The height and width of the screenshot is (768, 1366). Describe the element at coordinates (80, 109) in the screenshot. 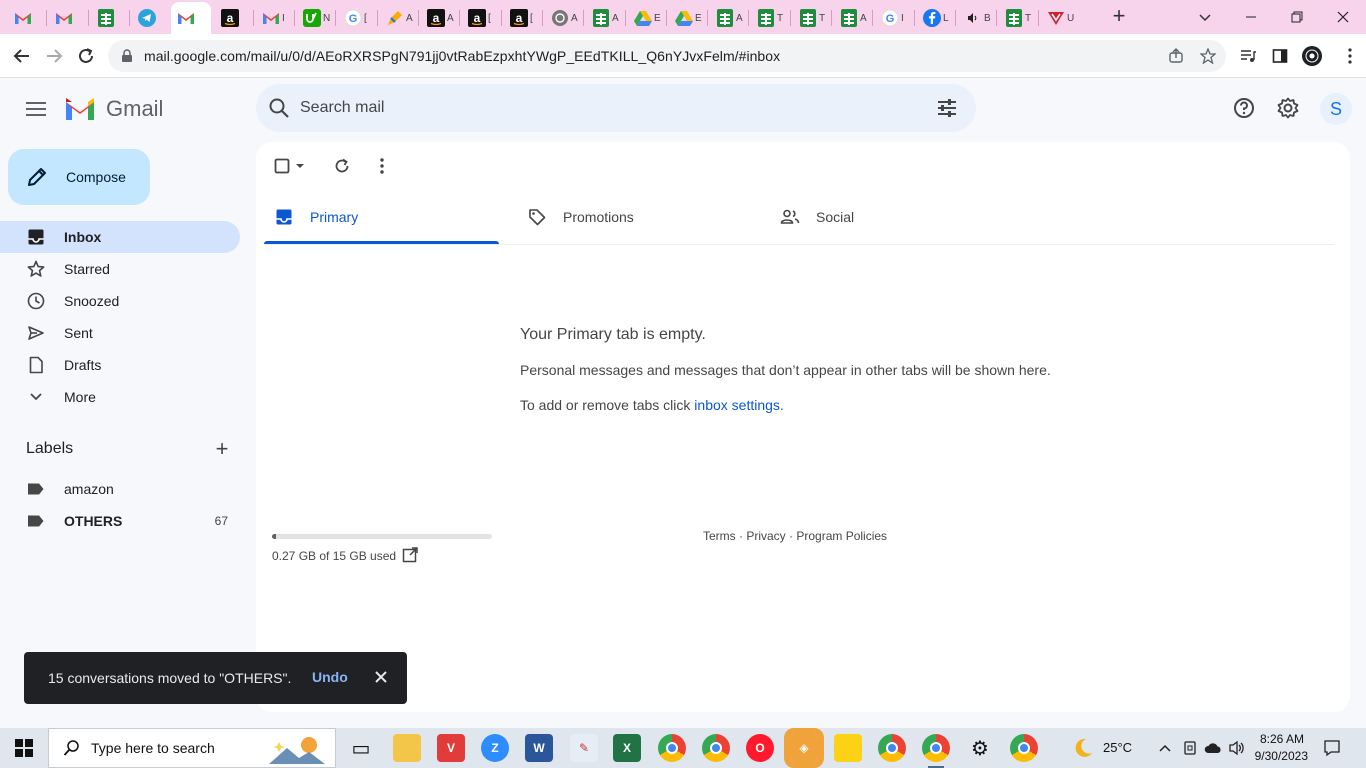

I see `gmail-logo-icon` at that location.